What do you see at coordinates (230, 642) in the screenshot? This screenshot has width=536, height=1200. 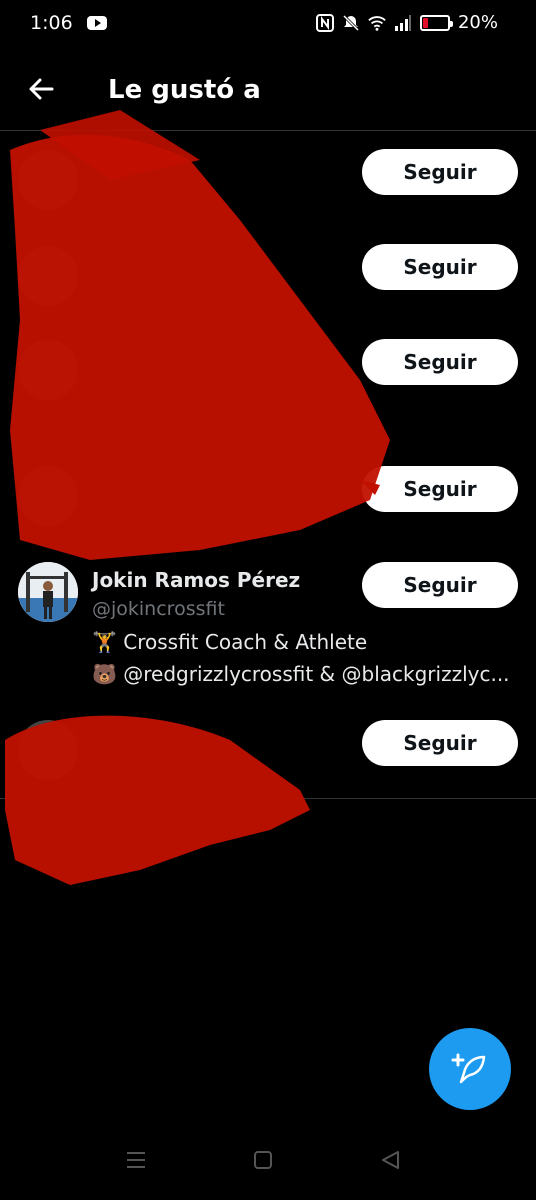 I see `user-bio-line: 🏋️ Crossfit Coach & Athlete` at bounding box center [230, 642].